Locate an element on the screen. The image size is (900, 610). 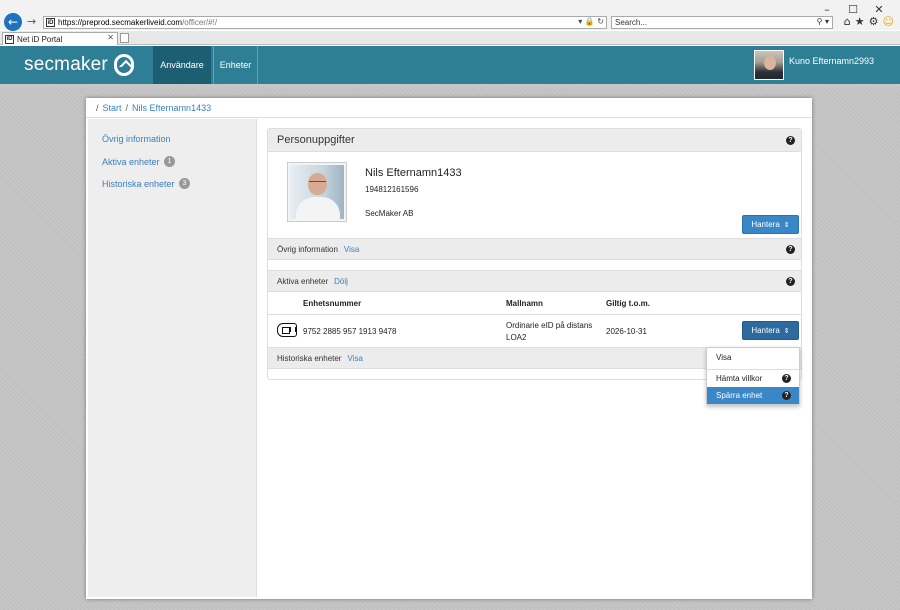
breadcrumb-start: Start is located at coordinates (112, 108).